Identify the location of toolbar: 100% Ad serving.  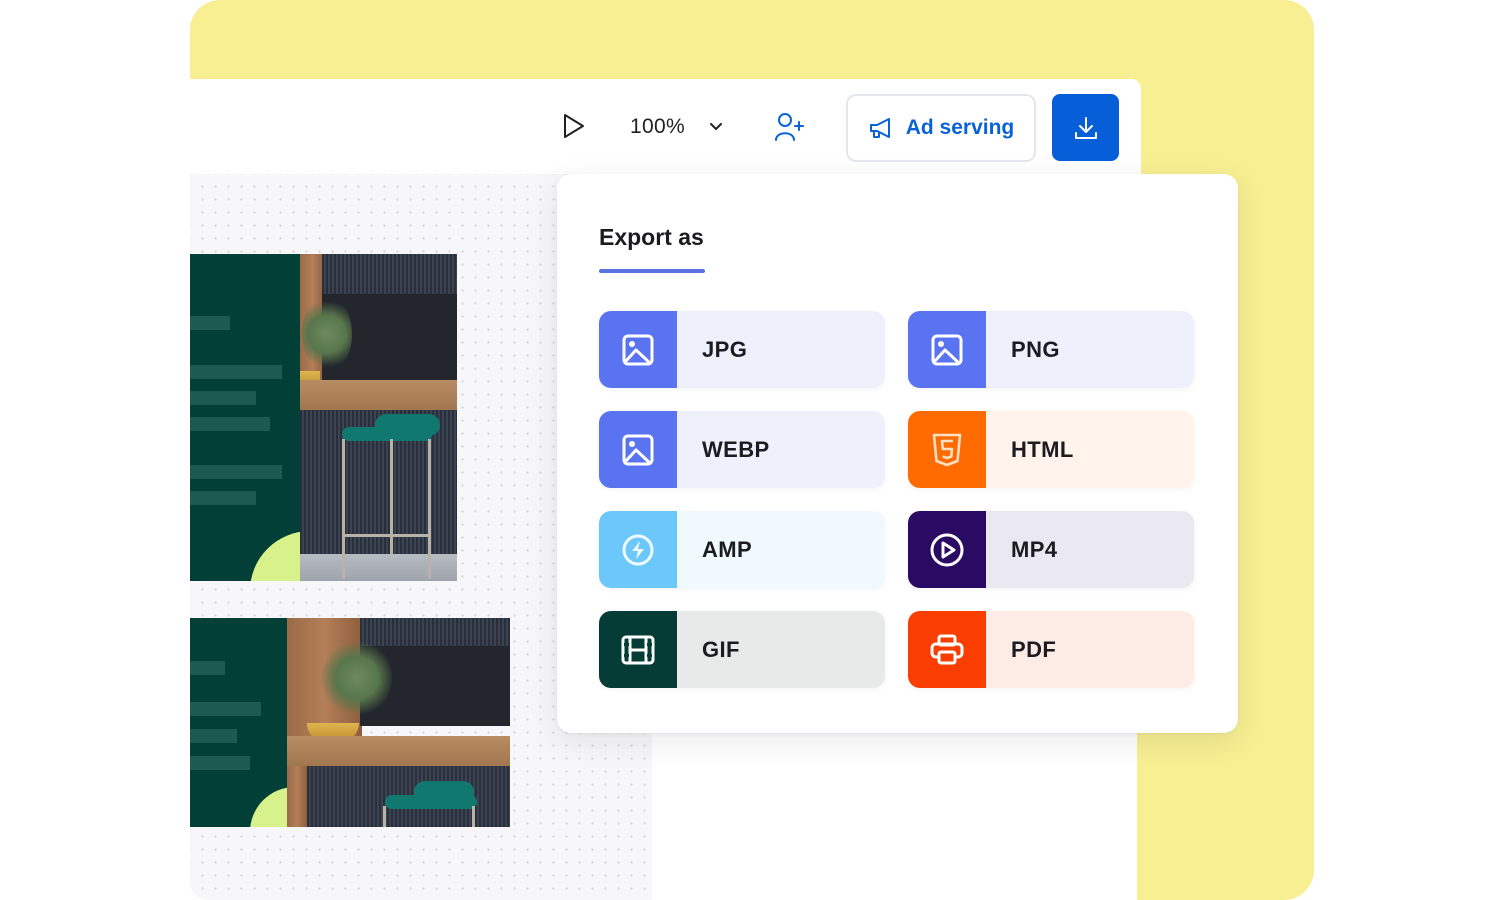
(665, 126).